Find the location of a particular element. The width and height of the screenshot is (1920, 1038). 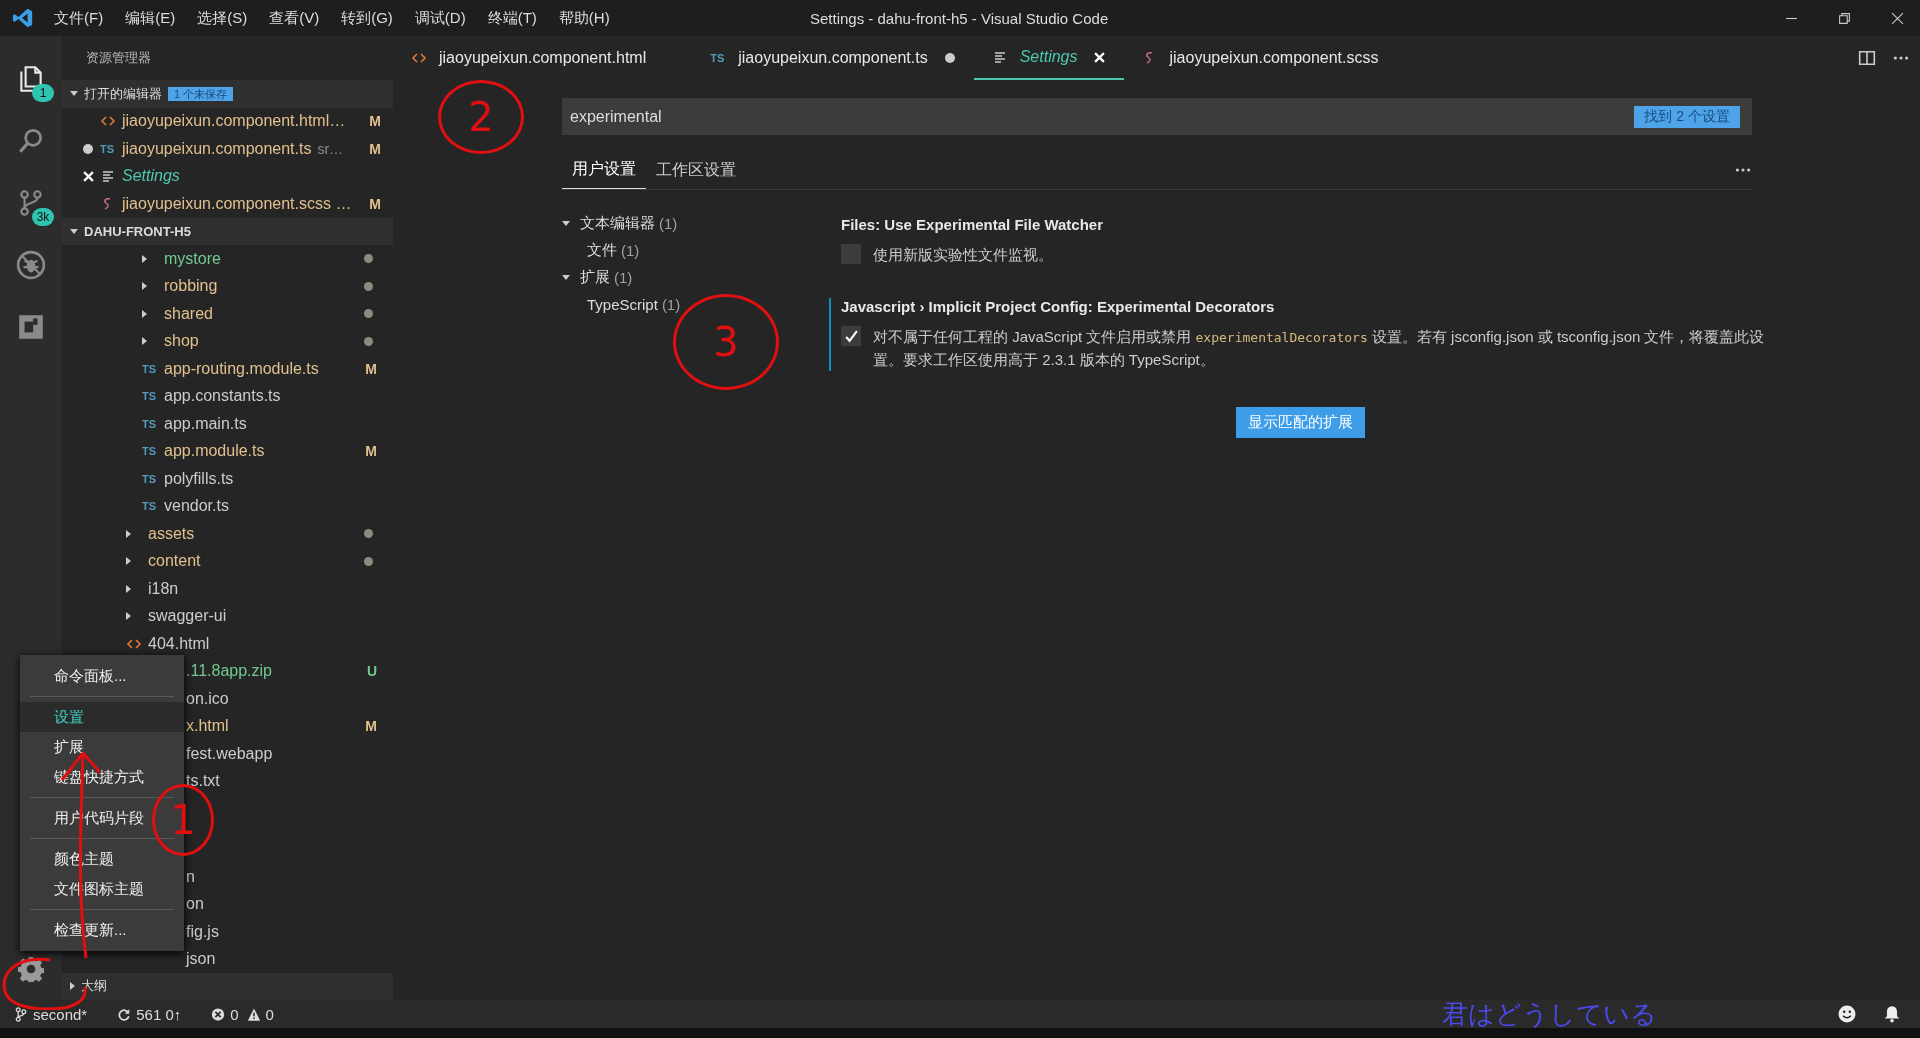

unsaved-badge: 1 个未保存 is located at coordinates (201, 93).